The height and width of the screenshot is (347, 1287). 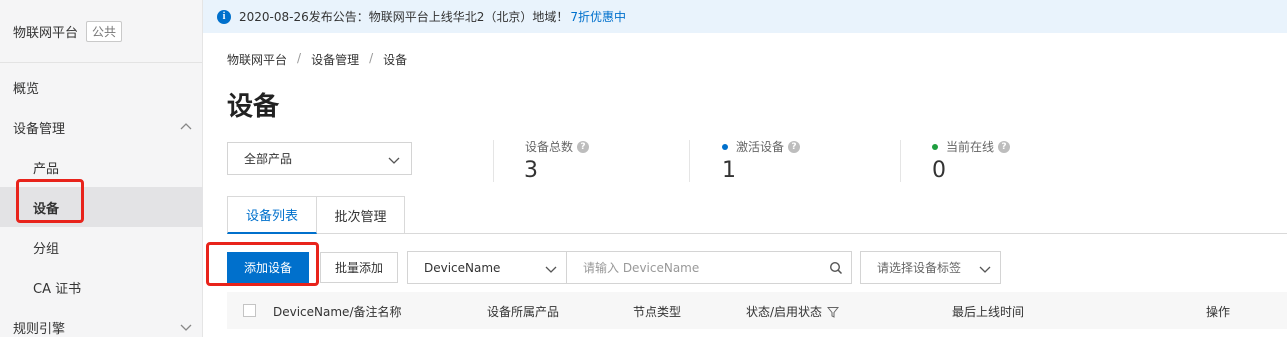 I want to click on stat-label-text: 激活设备, so click(x=760, y=147).